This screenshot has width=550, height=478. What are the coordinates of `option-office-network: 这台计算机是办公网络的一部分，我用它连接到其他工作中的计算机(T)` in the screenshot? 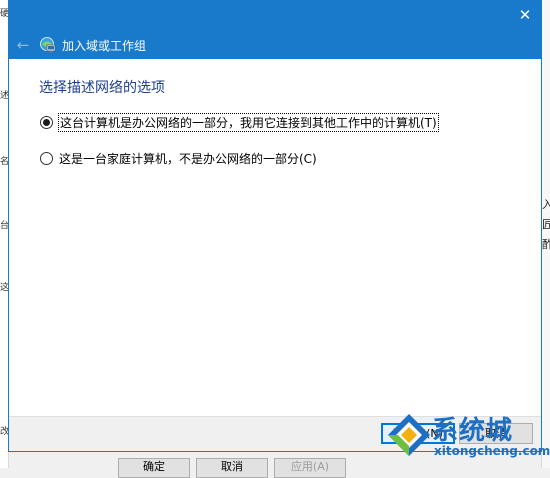 It's located at (239, 122).